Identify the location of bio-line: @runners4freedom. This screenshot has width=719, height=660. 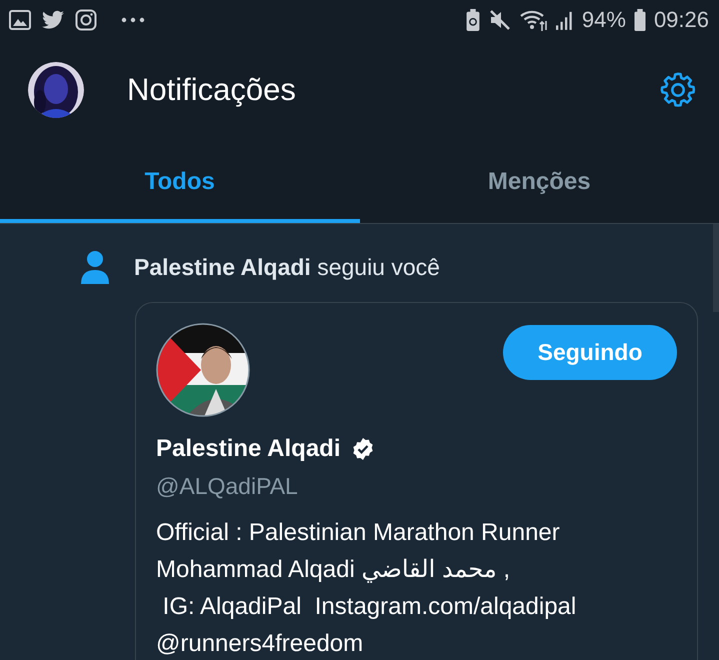
(260, 644).